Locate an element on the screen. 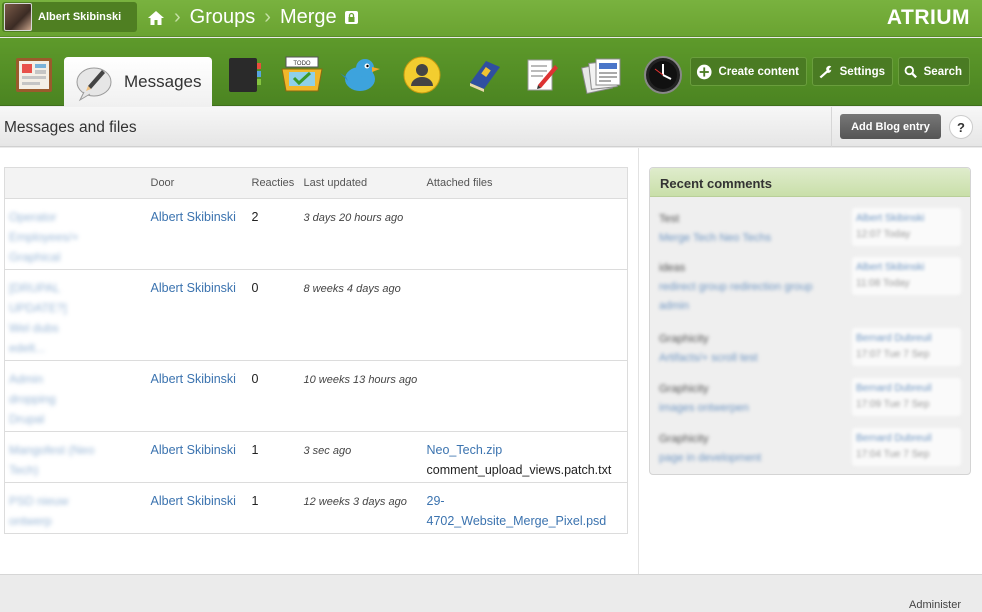 This screenshot has width=982, height=612. user-menu: Albert Skibinski is located at coordinates (69, 17).